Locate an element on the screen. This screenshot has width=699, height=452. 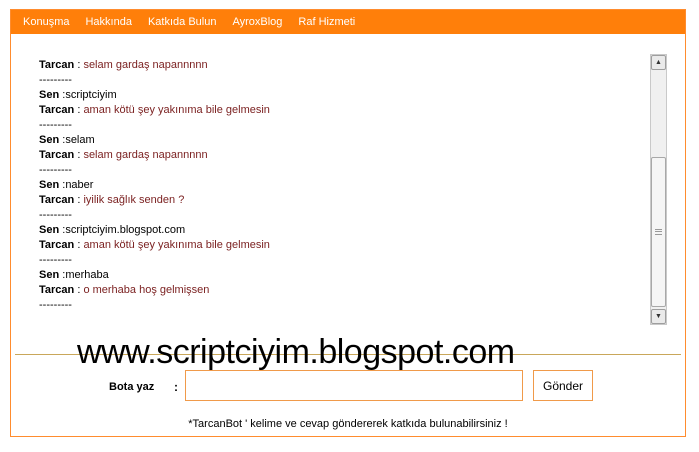
message-text: merhaba is located at coordinates (87, 275).